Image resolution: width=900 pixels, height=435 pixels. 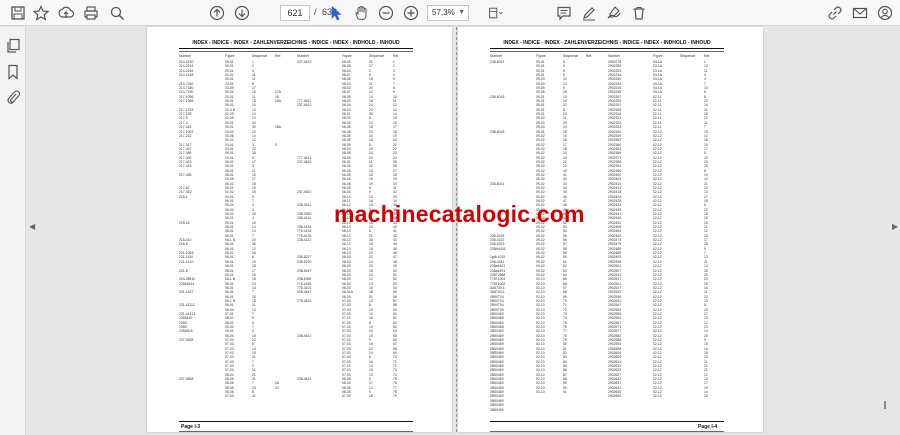 I want to click on hand-icon, so click(x=361, y=13).